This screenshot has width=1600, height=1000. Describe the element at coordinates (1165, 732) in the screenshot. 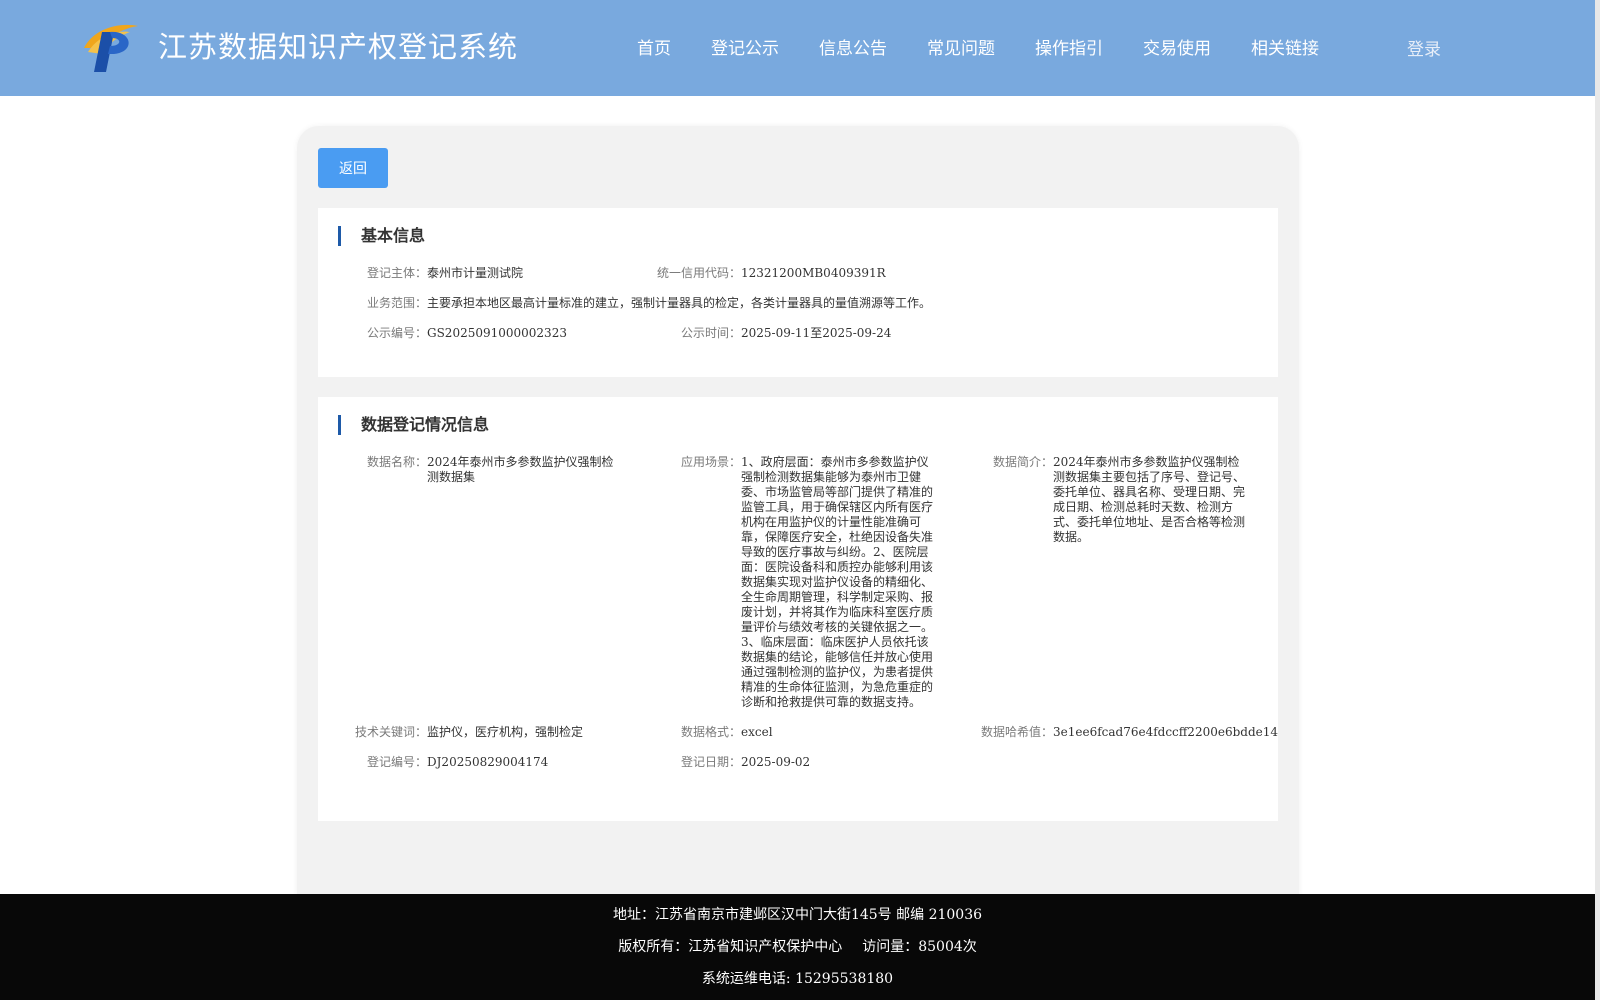

I see `hash-value: 3e1ee6fcad76e4fdccff2200e6bdde14` at that location.